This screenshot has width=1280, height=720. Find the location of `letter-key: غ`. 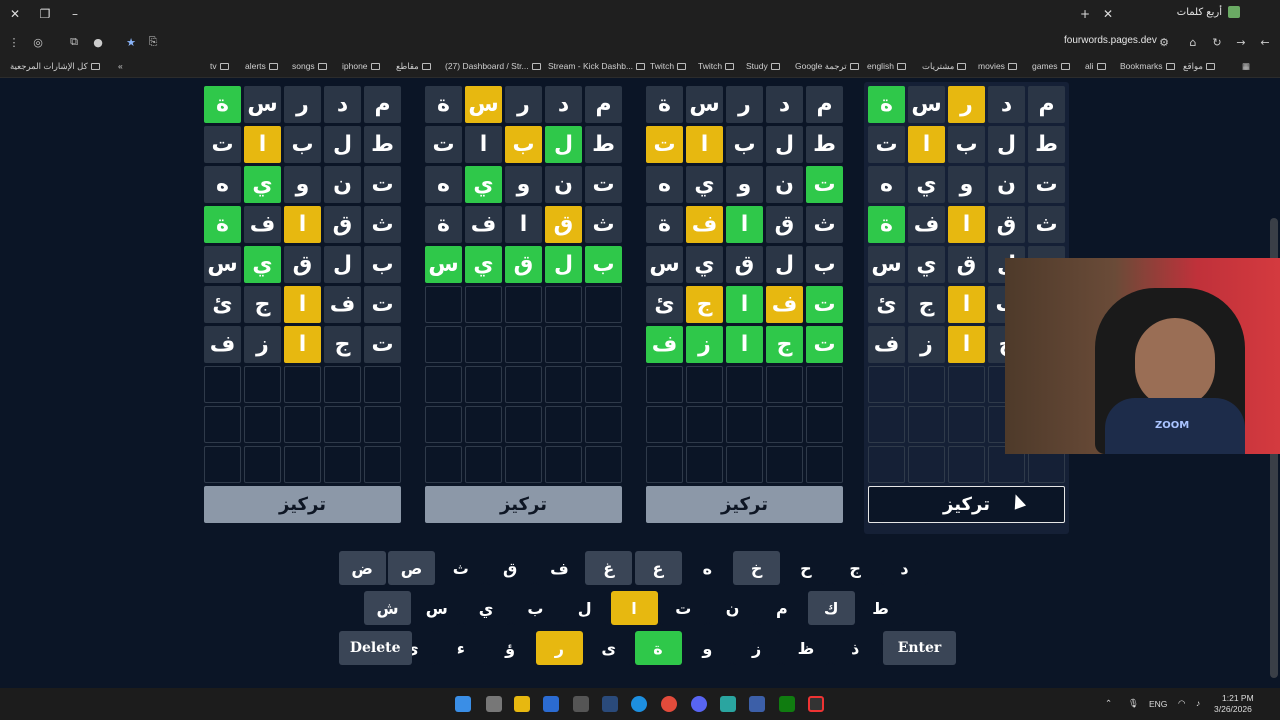

letter-key: غ is located at coordinates (609, 568).